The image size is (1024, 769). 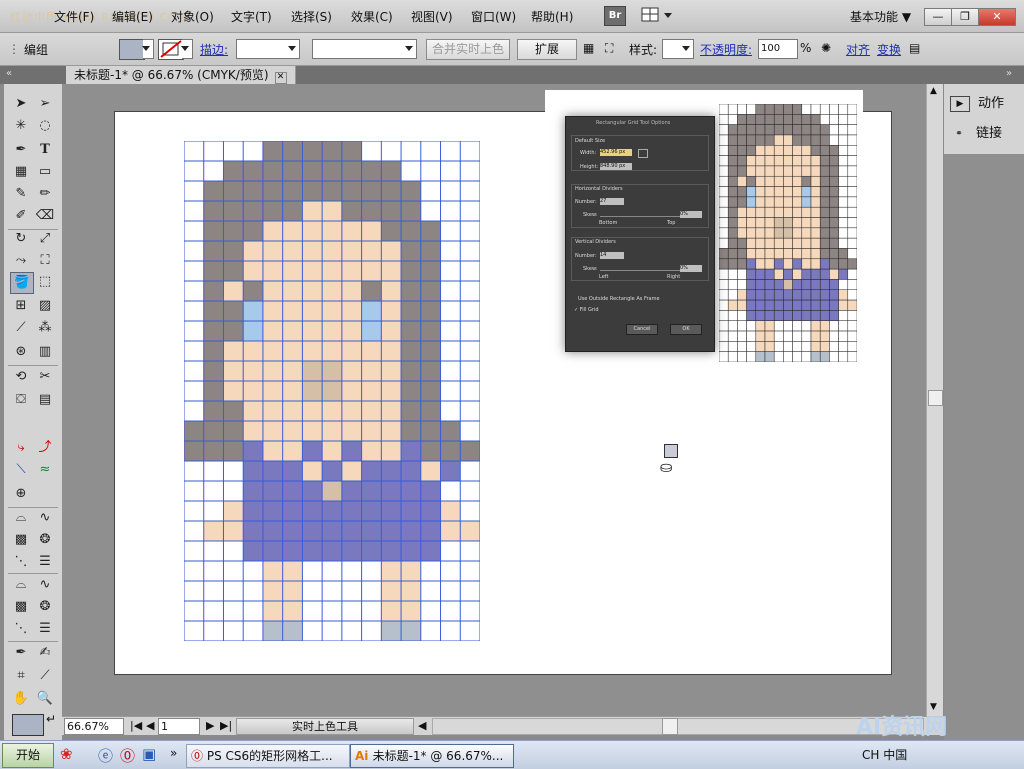 What do you see at coordinates (127, 755) in the screenshot?
I see `opera-icon: ⓪` at bounding box center [127, 755].